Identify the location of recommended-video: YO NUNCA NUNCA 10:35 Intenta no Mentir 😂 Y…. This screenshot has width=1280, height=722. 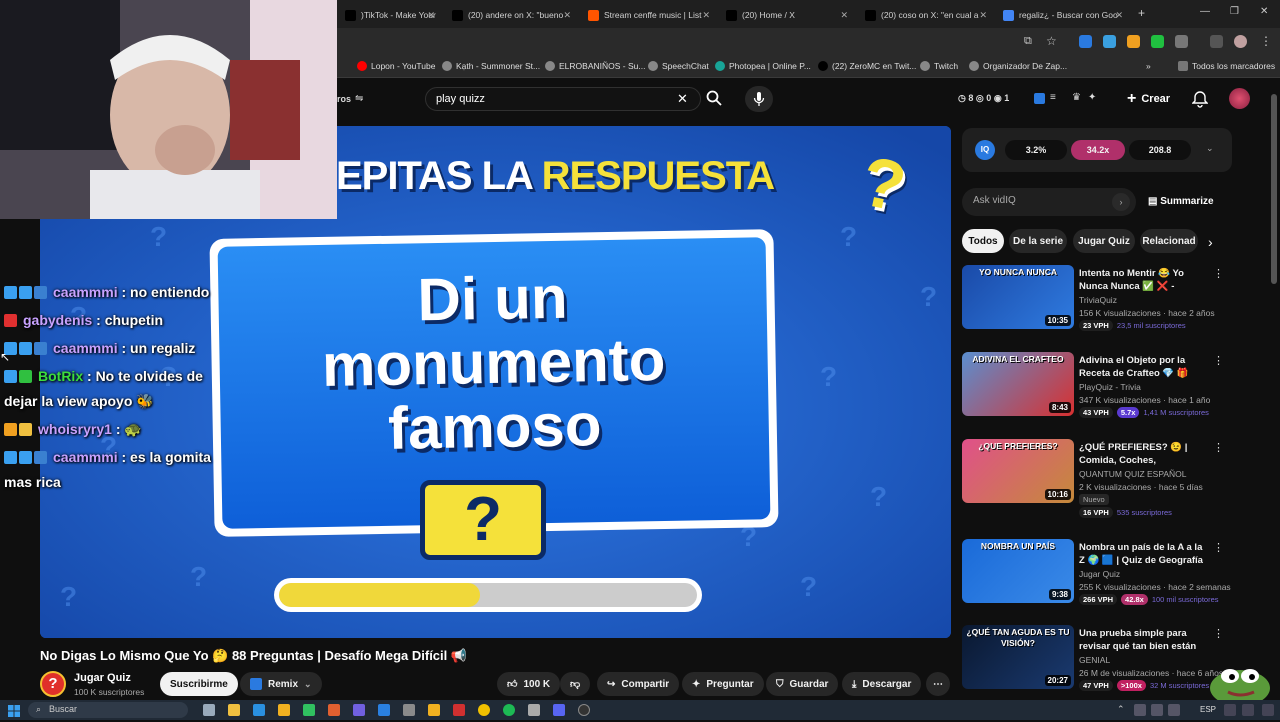
(1097, 301).